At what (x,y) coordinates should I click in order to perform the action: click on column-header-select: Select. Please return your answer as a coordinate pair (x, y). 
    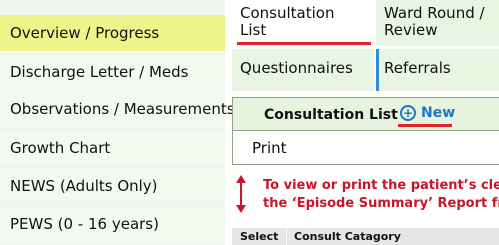
    Looking at the image, I should click on (259, 236).